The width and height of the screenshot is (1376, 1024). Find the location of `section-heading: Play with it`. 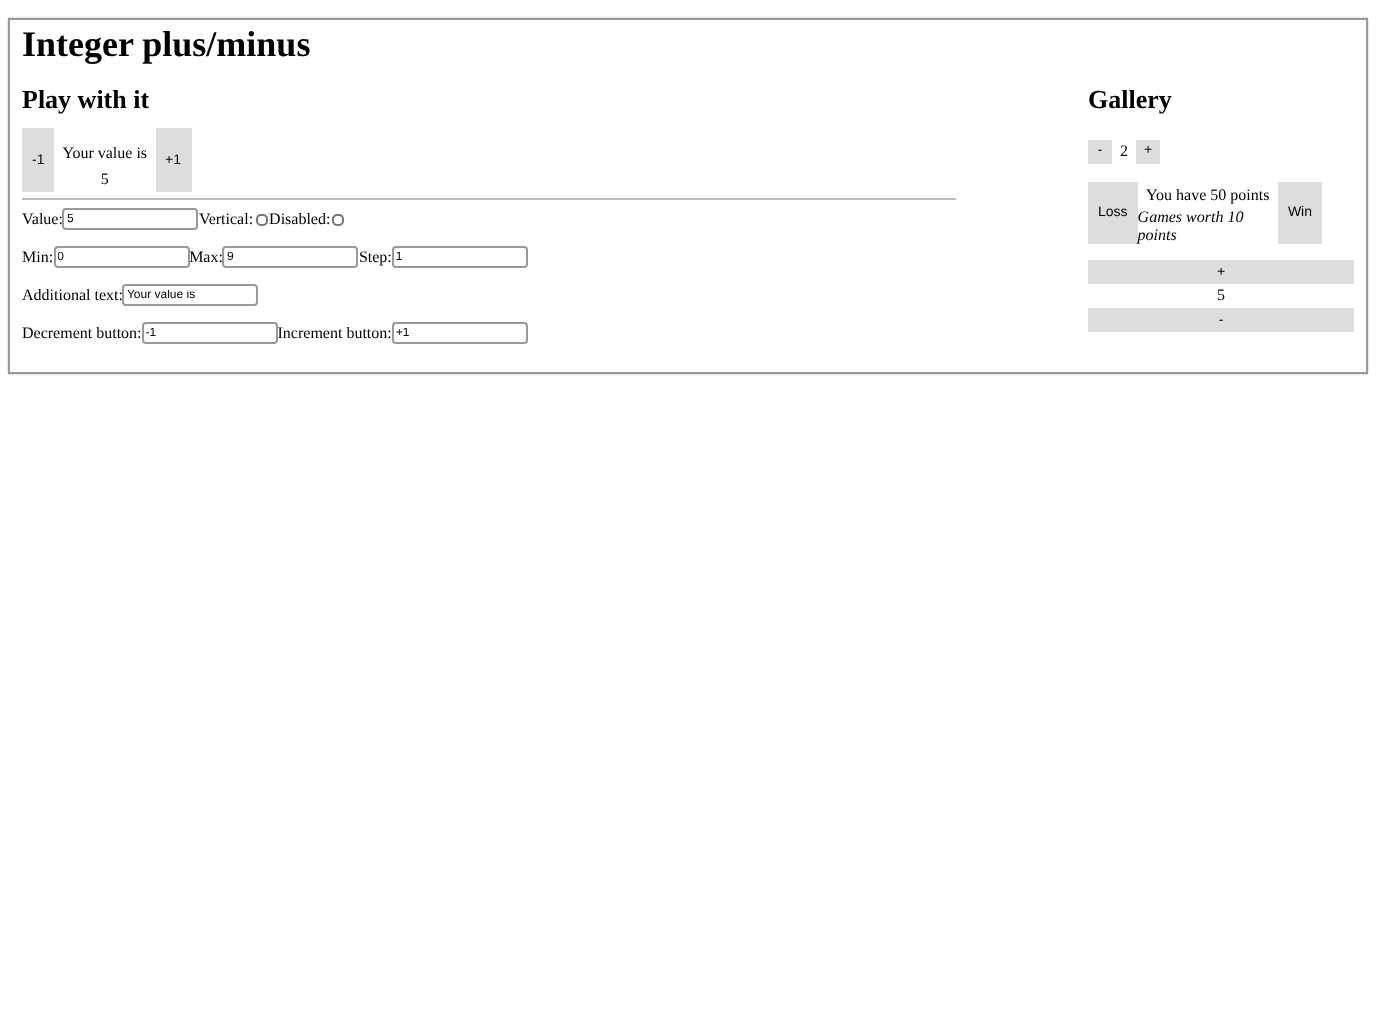

section-heading: Play with it is located at coordinates (87, 100).